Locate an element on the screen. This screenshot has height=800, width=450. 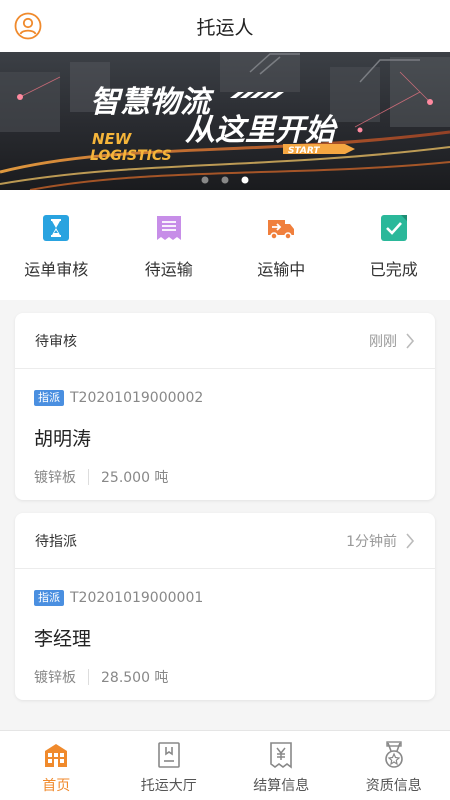
order-number: T20201019000001 is located at coordinates (137, 598).